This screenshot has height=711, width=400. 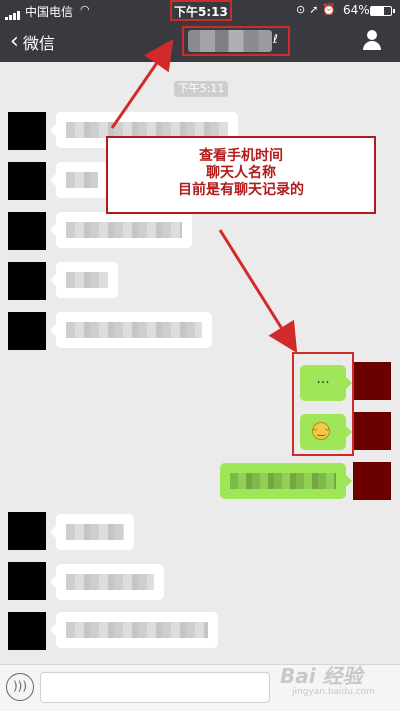 What do you see at coordinates (334, 692) in the screenshot?
I see `watermark-url: jingyan.baidu.com` at bounding box center [334, 692].